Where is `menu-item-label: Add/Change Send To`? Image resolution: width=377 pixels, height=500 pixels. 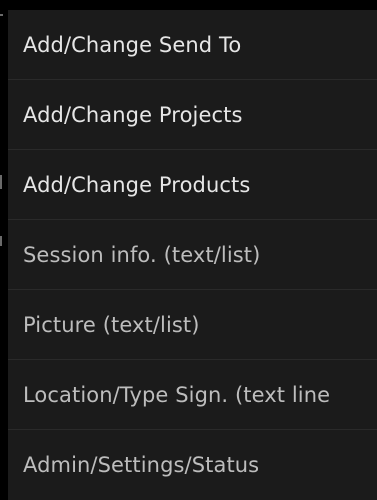
menu-item-label: Add/Change Send To is located at coordinates (132, 44).